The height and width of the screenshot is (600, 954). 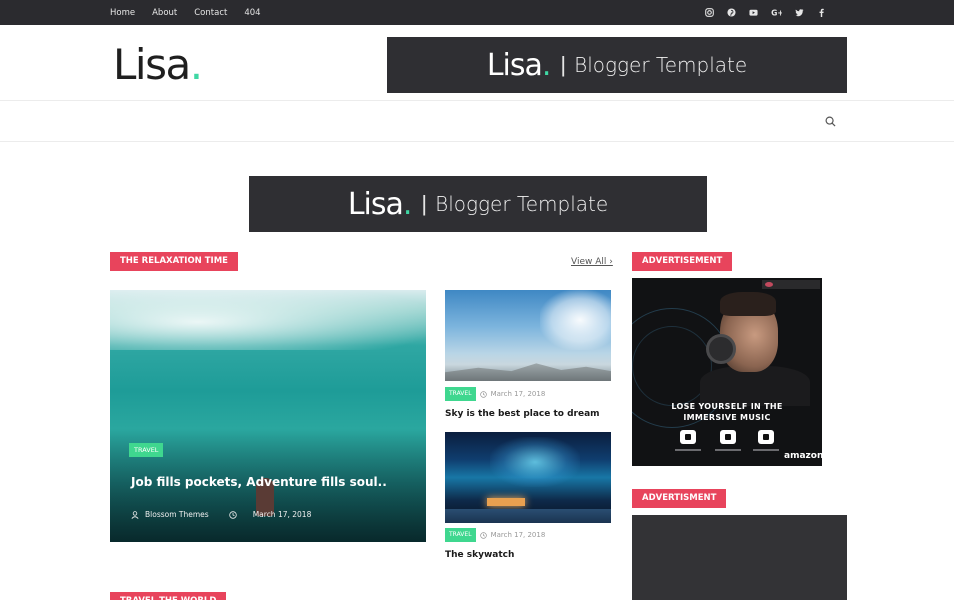 What do you see at coordinates (753, 12) in the screenshot?
I see `youtube-icon` at bounding box center [753, 12].